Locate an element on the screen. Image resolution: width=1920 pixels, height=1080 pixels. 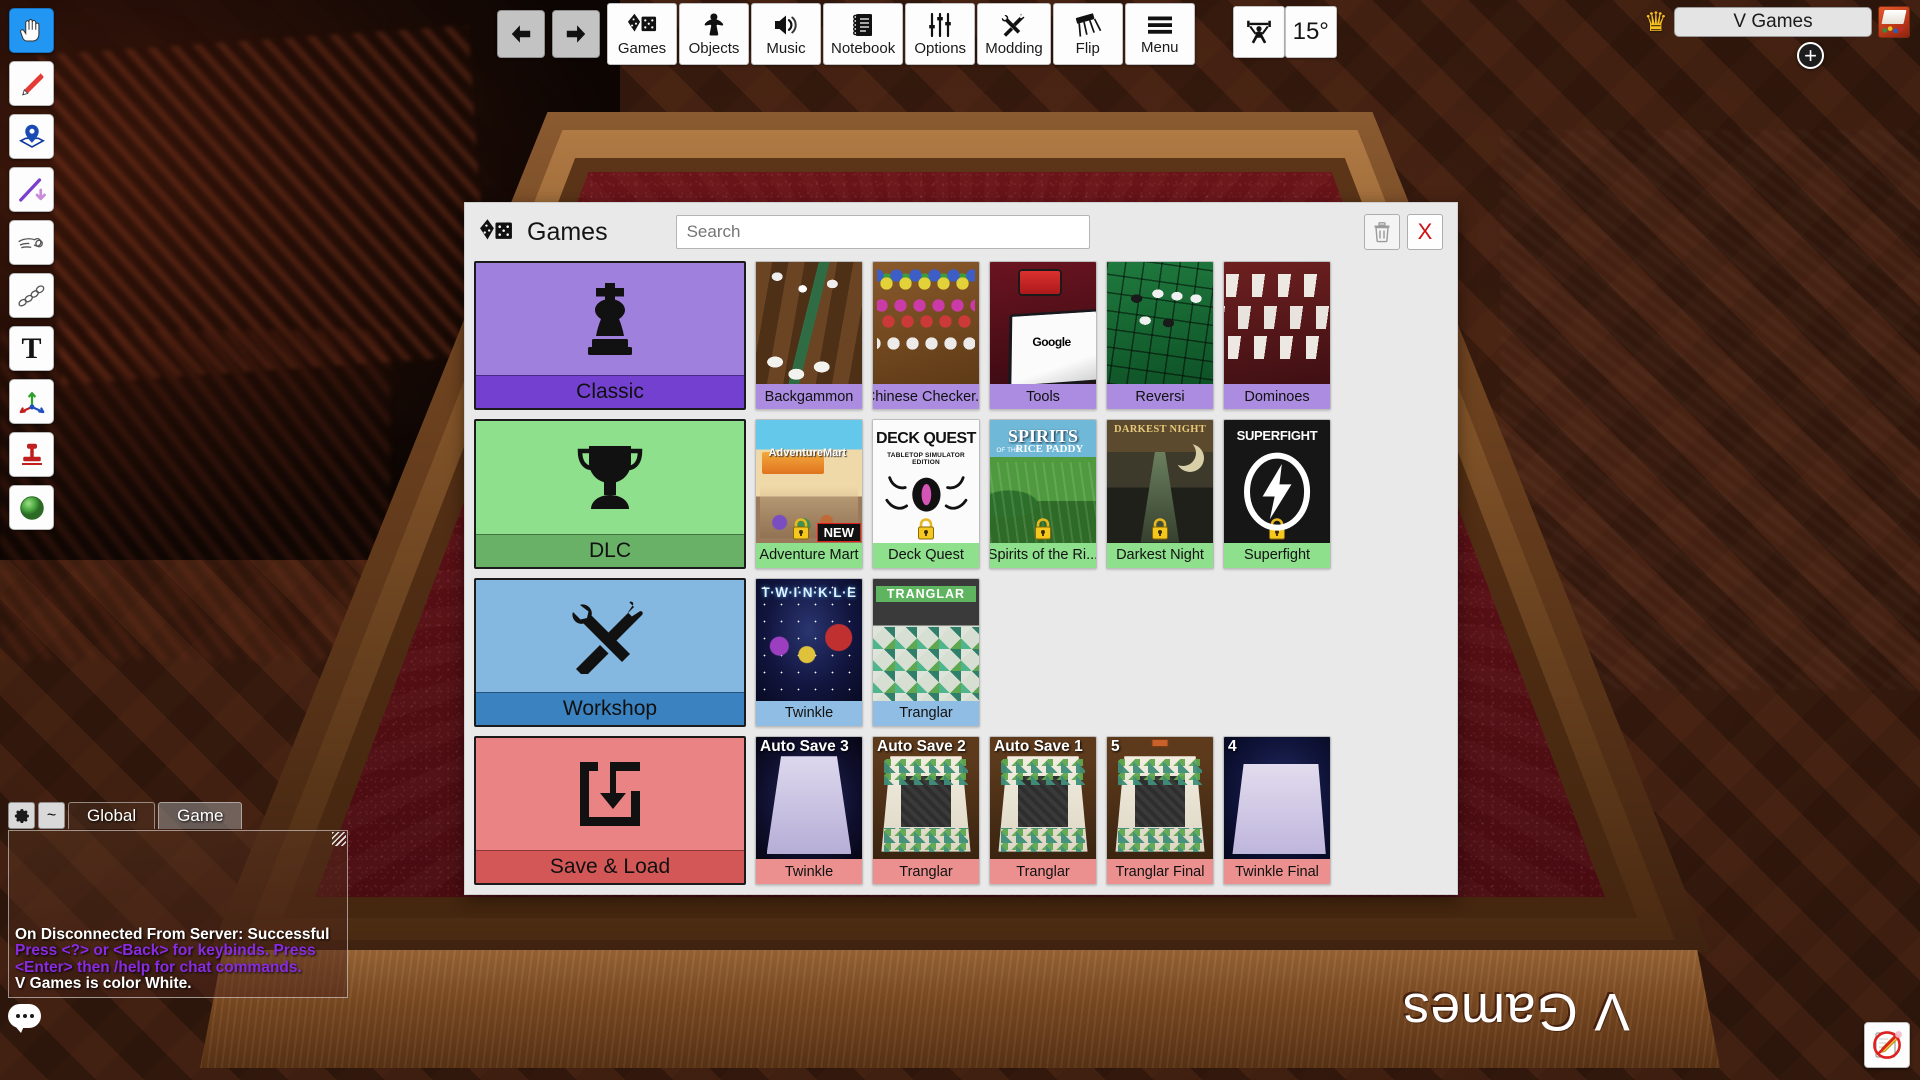
axis-gizmo-icon is located at coordinates (31, 402).